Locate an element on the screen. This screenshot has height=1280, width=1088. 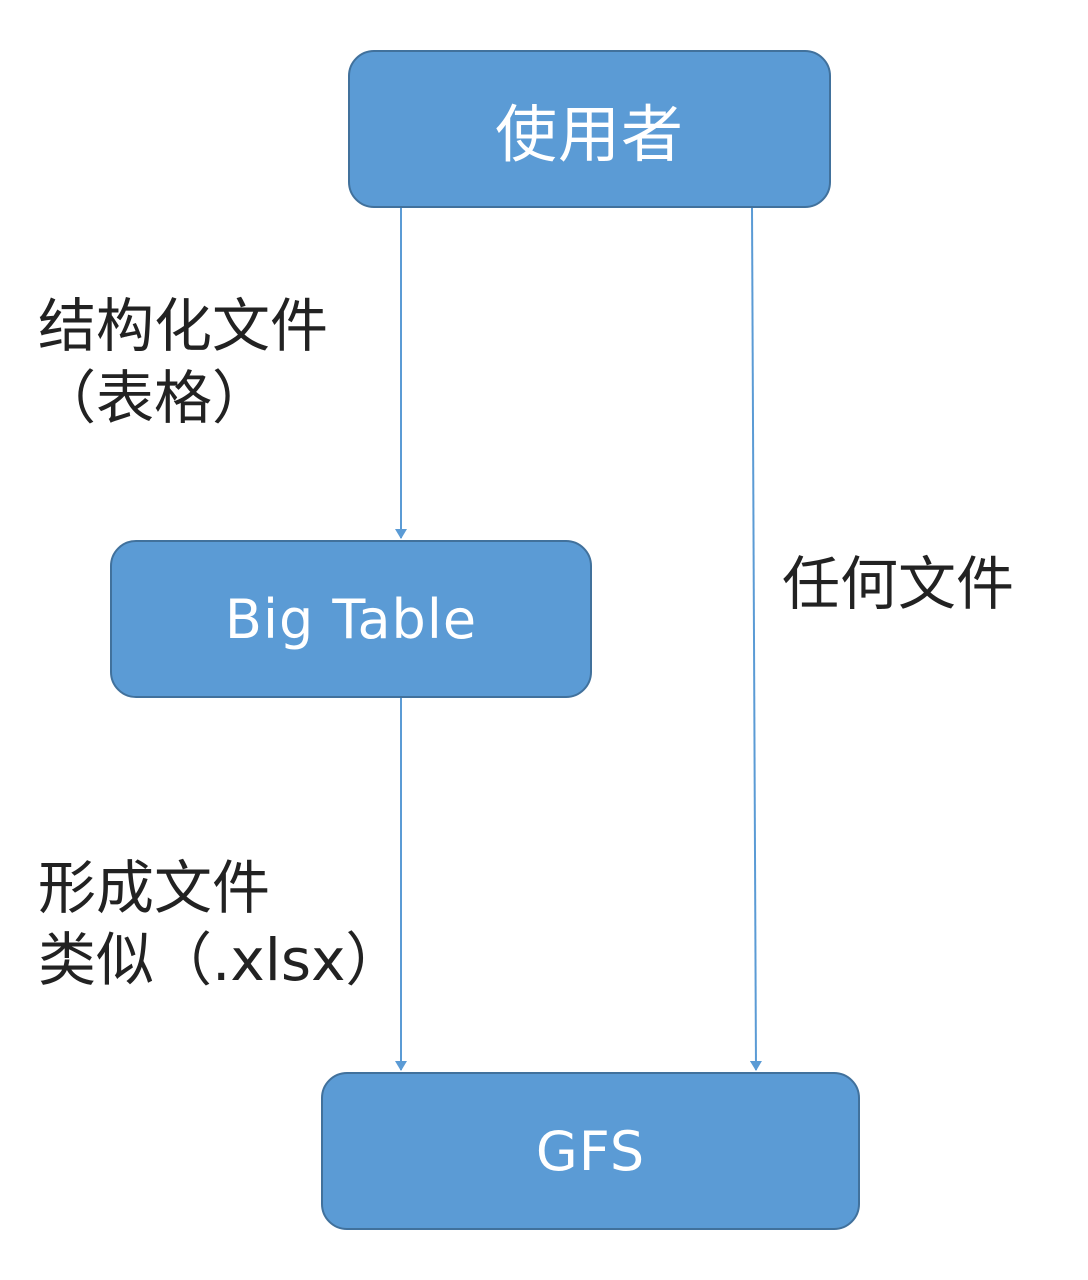
edge-label-form-files: 形成文件 类似（.xlsx） is located at coordinates (220, 924).